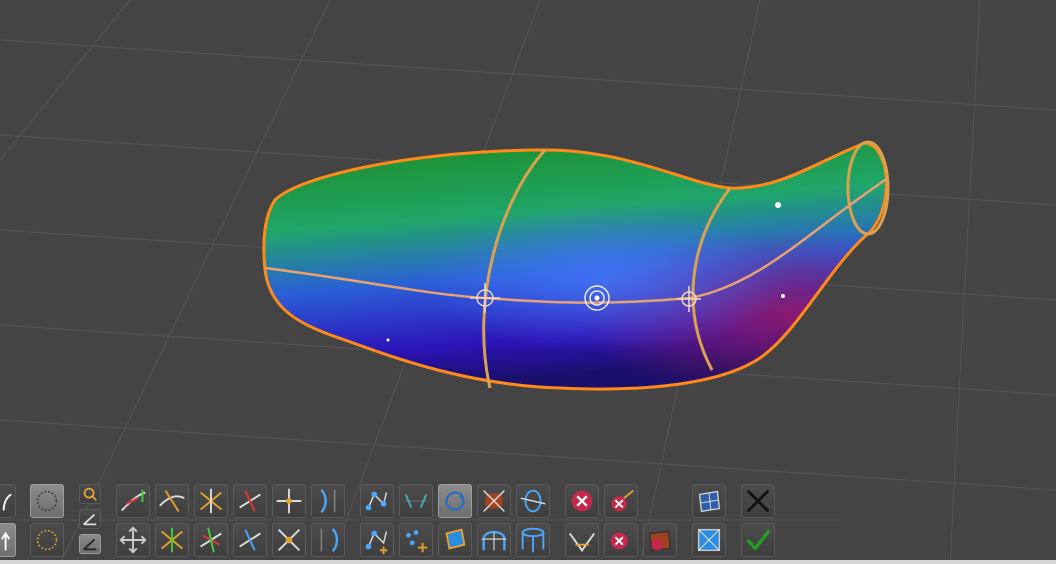 The width and height of the screenshot is (1056, 564). Describe the element at coordinates (528, 562) in the screenshot. I see `status-strip` at that location.